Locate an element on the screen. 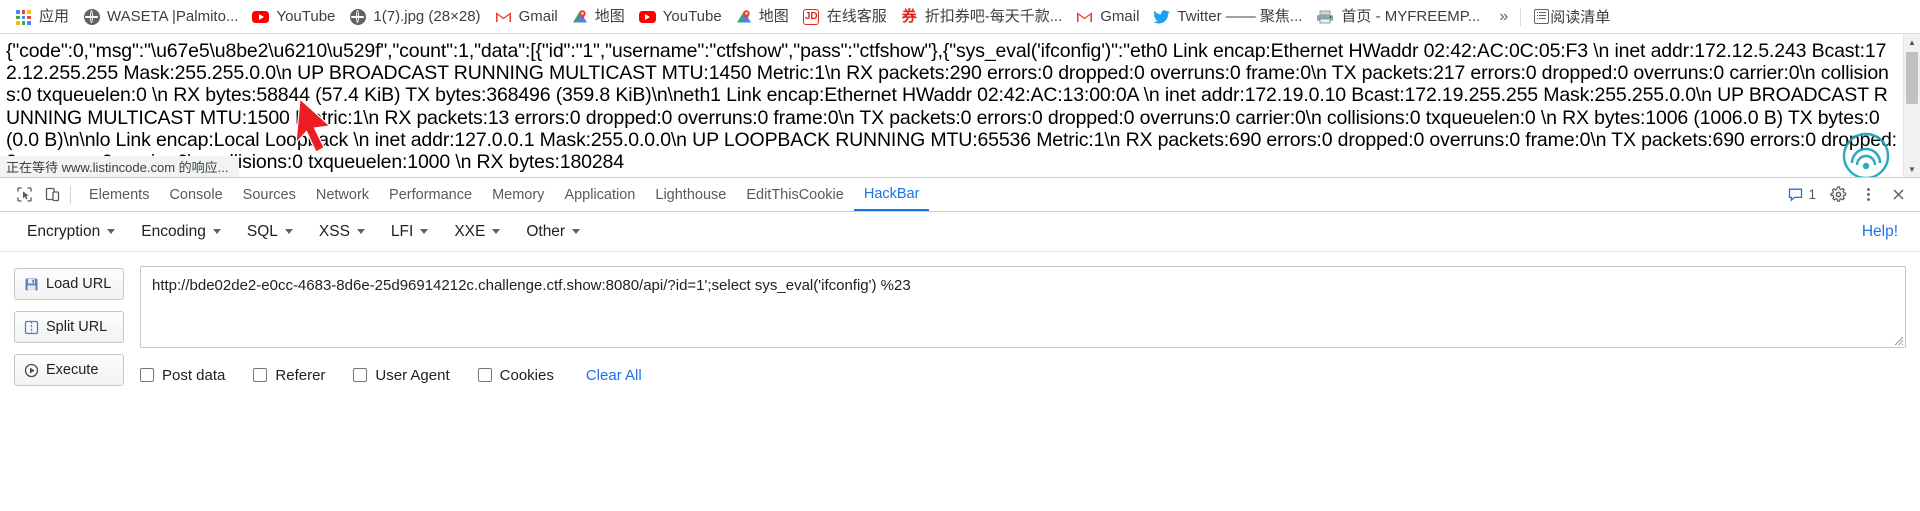 The image size is (1920, 511). tab-application: Application is located at coordinates (599, 194).